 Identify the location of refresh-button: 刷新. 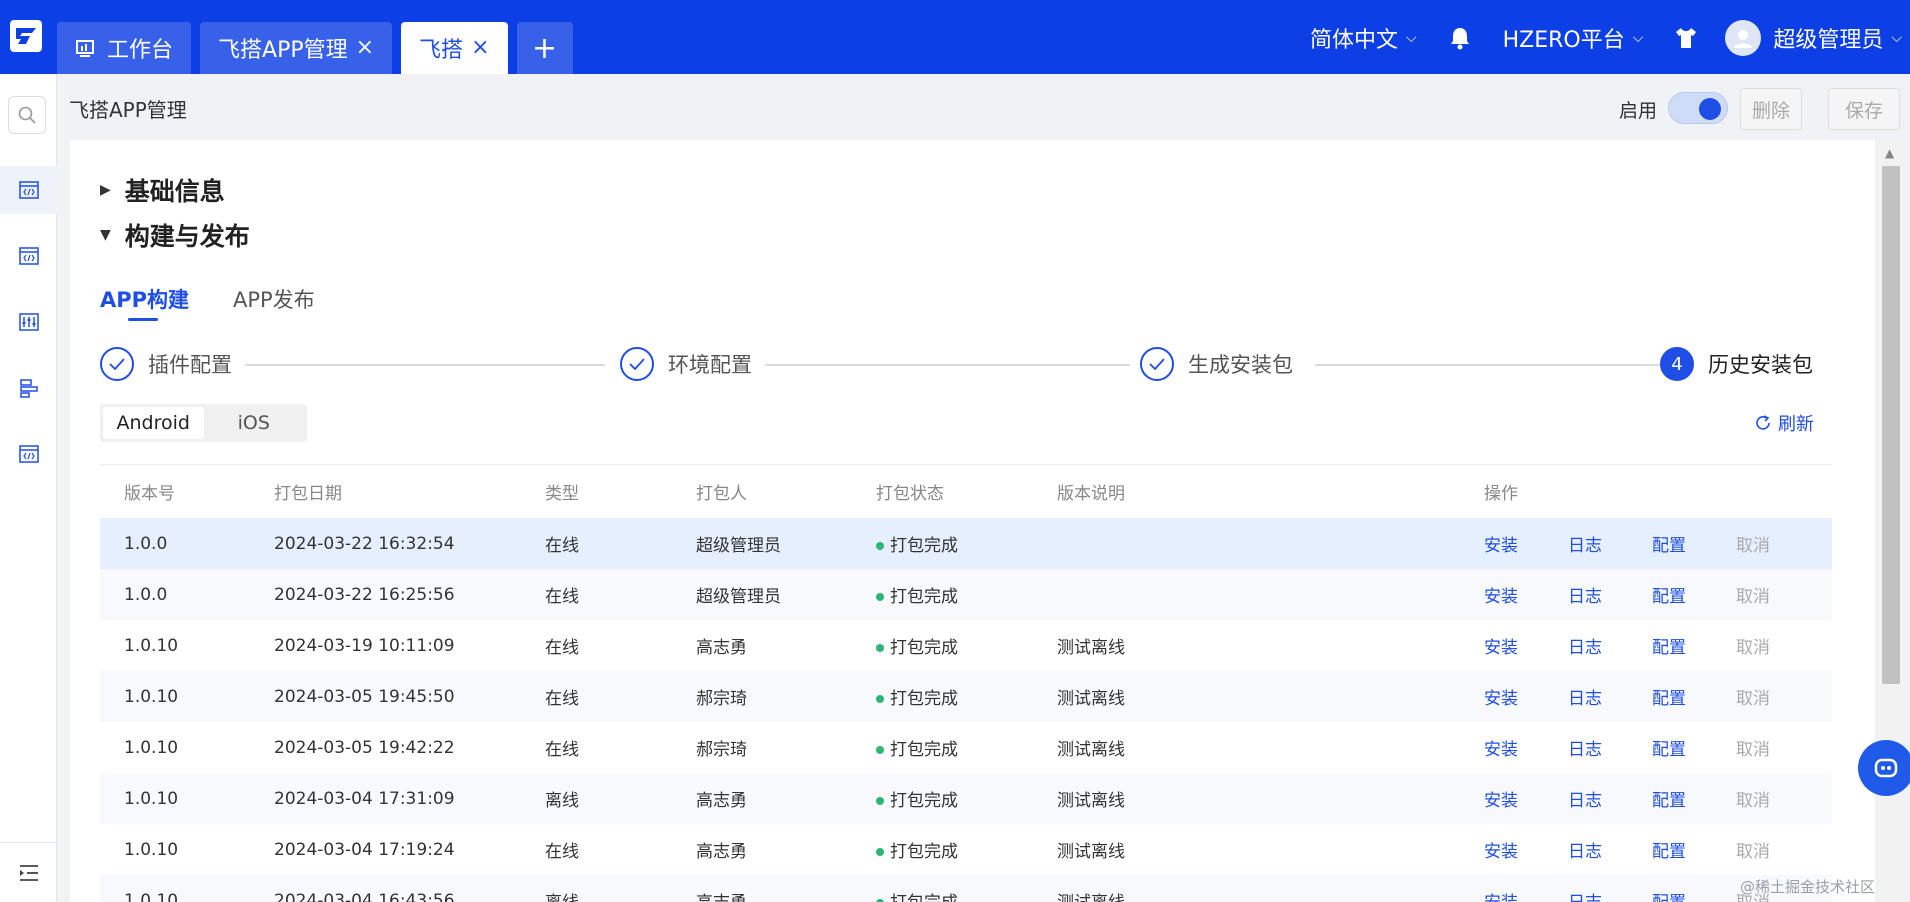
(1784, 423).